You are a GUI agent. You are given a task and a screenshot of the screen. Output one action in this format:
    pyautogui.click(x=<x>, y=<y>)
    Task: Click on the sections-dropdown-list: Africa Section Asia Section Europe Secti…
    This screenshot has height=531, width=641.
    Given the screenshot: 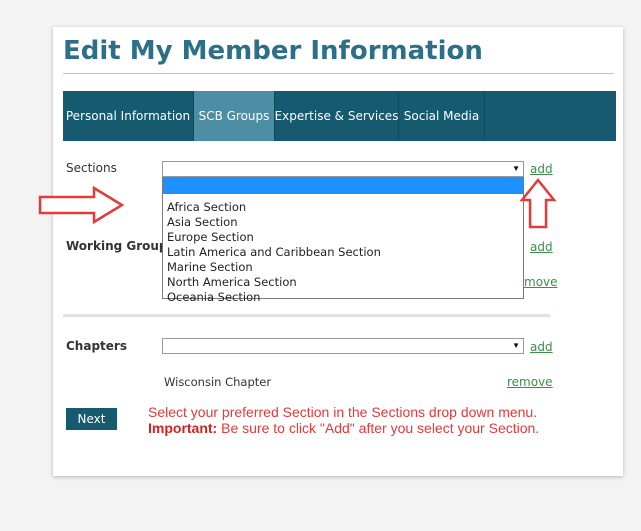 What is the action you would take?
    pyautogui.click(x=343, y=240)
    